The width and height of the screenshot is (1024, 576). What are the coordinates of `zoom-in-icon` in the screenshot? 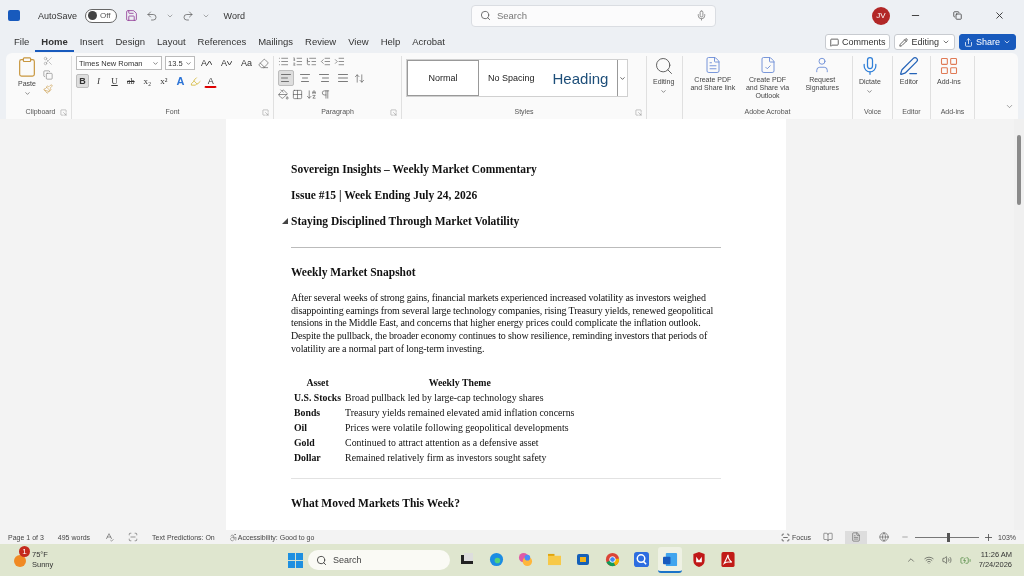 It's located at (989, 537).